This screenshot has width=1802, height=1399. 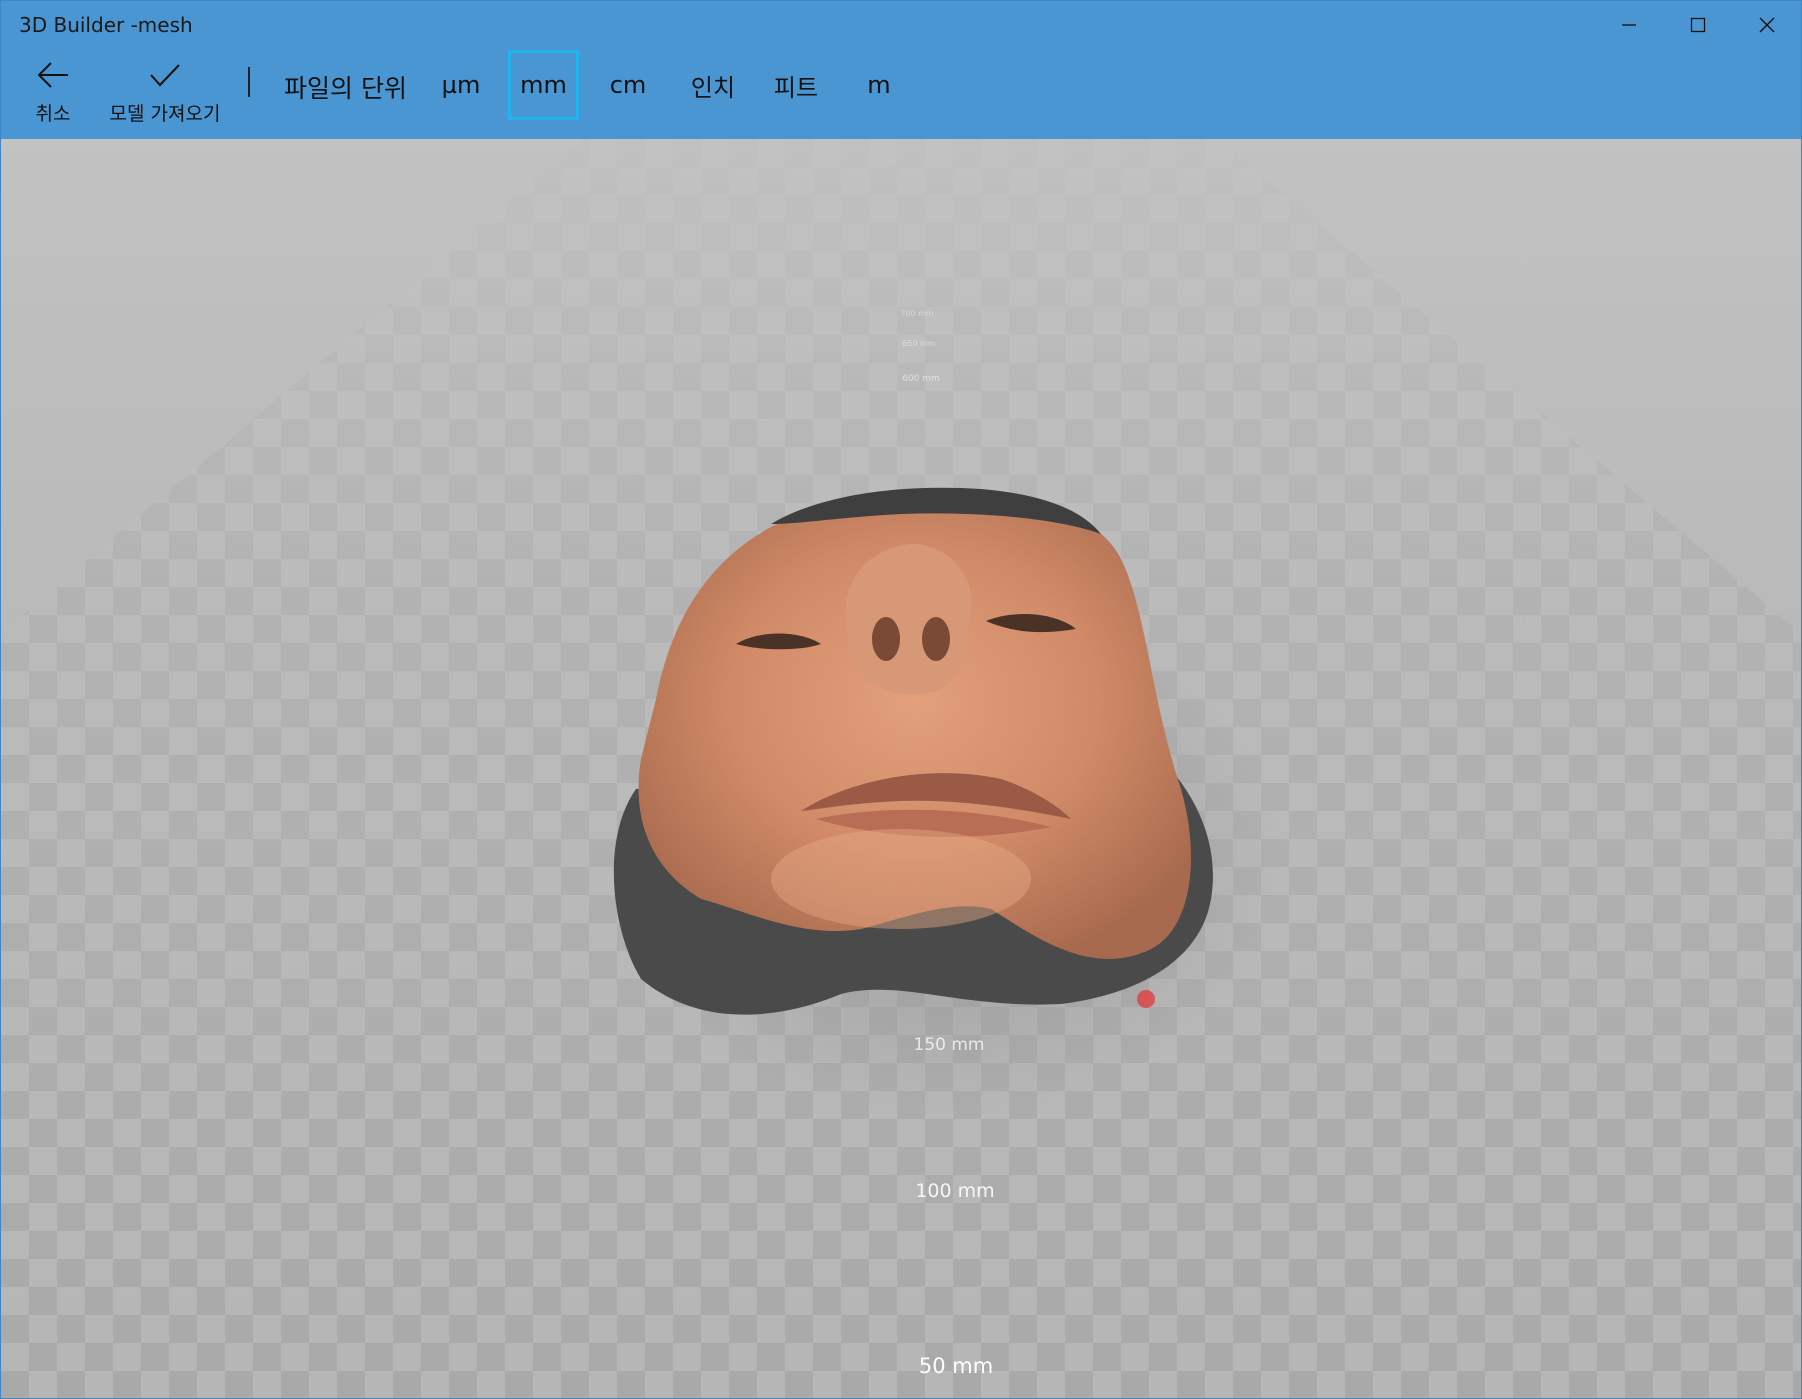 What do you see at coordinates (796, 85) in the screenshot?
I see `unit-option-feet: 피트` at bounding box center [796, 85].